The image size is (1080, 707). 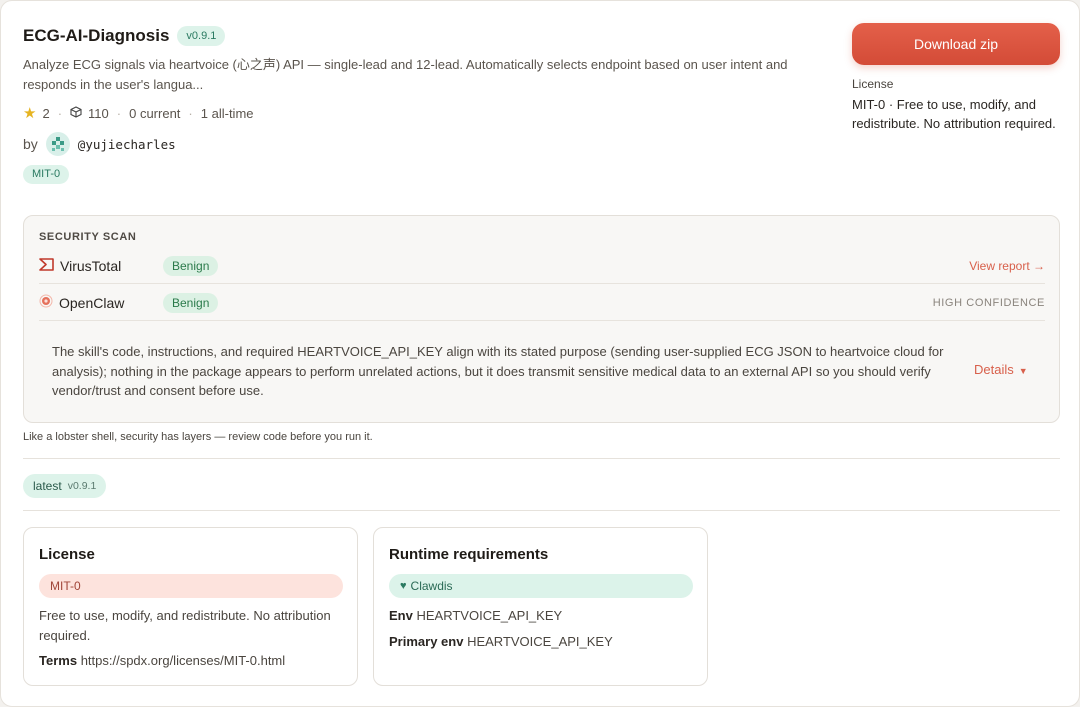 What do you see at coordinates (403, 586) in the screenshot?
I see `heart-icon: ♥` at bounding box center [403, 586].